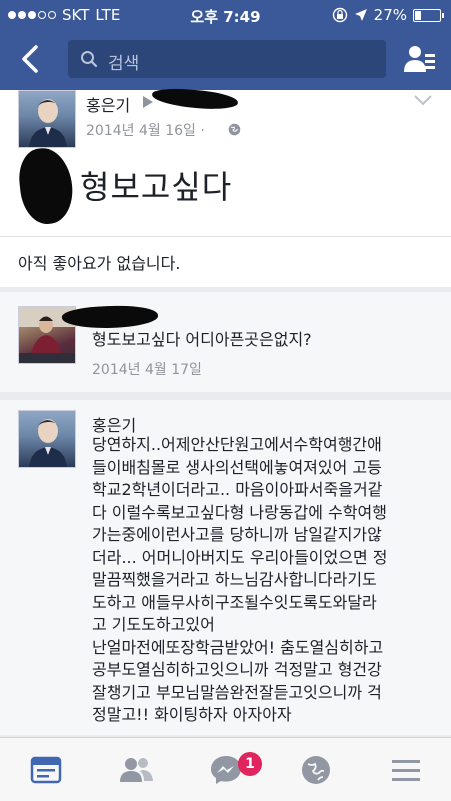  Describe the element at coordinates (238, 647) in the screenshot. I see `comment-line: 난얼마전에또장학금받았어! 춤도열심히하고` at that location.